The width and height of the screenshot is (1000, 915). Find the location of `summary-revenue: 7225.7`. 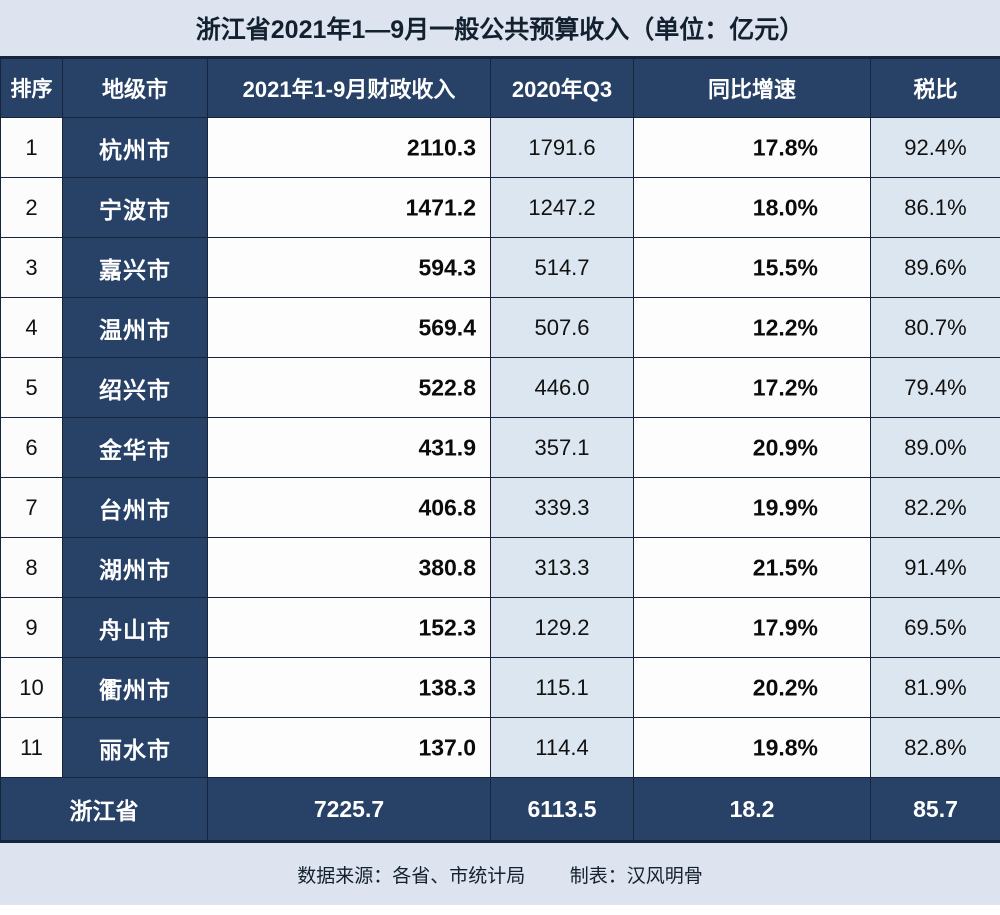

summary-revenue: 7225.7 is located at coordinates (349, 809).